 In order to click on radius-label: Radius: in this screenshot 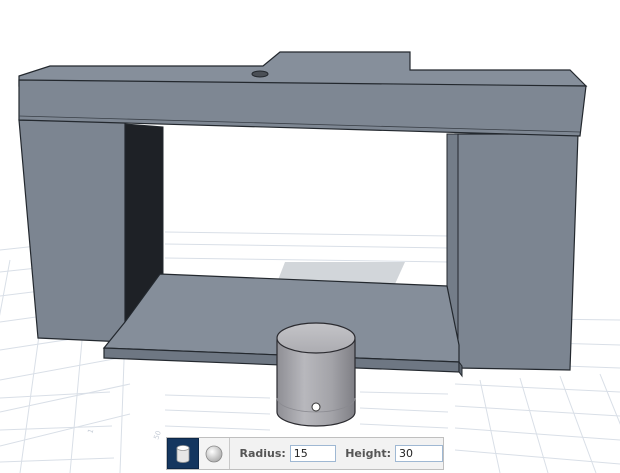, I will do `click(262, 453)`.